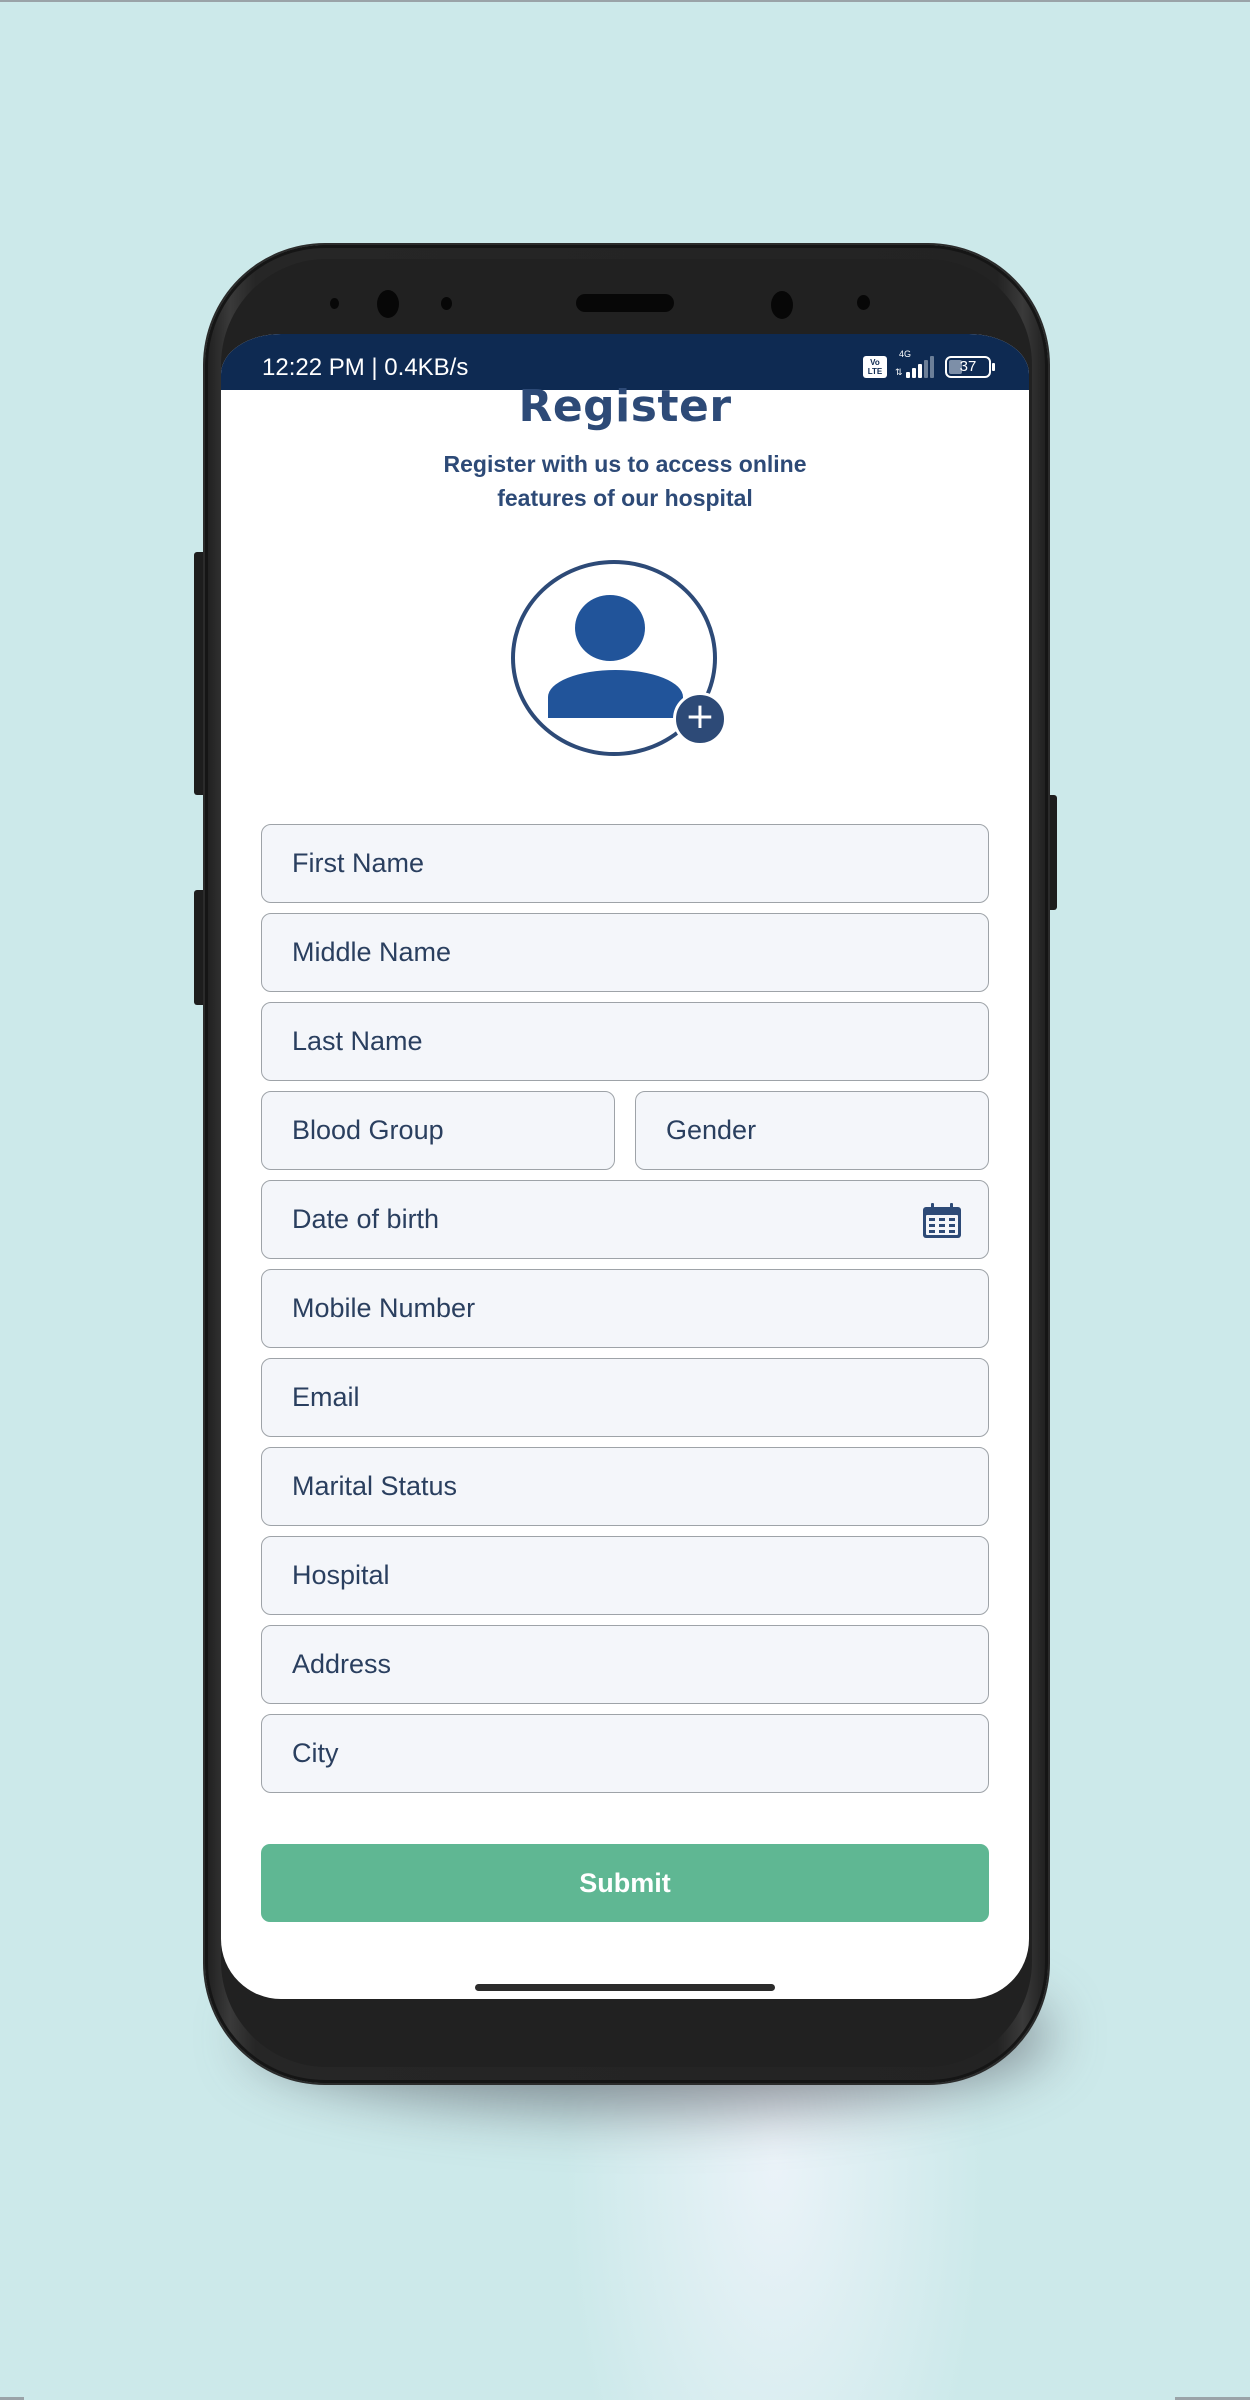 The height and width of the screenshot is (2400, 1250). I want to click on email-input, so click(625, 1397).